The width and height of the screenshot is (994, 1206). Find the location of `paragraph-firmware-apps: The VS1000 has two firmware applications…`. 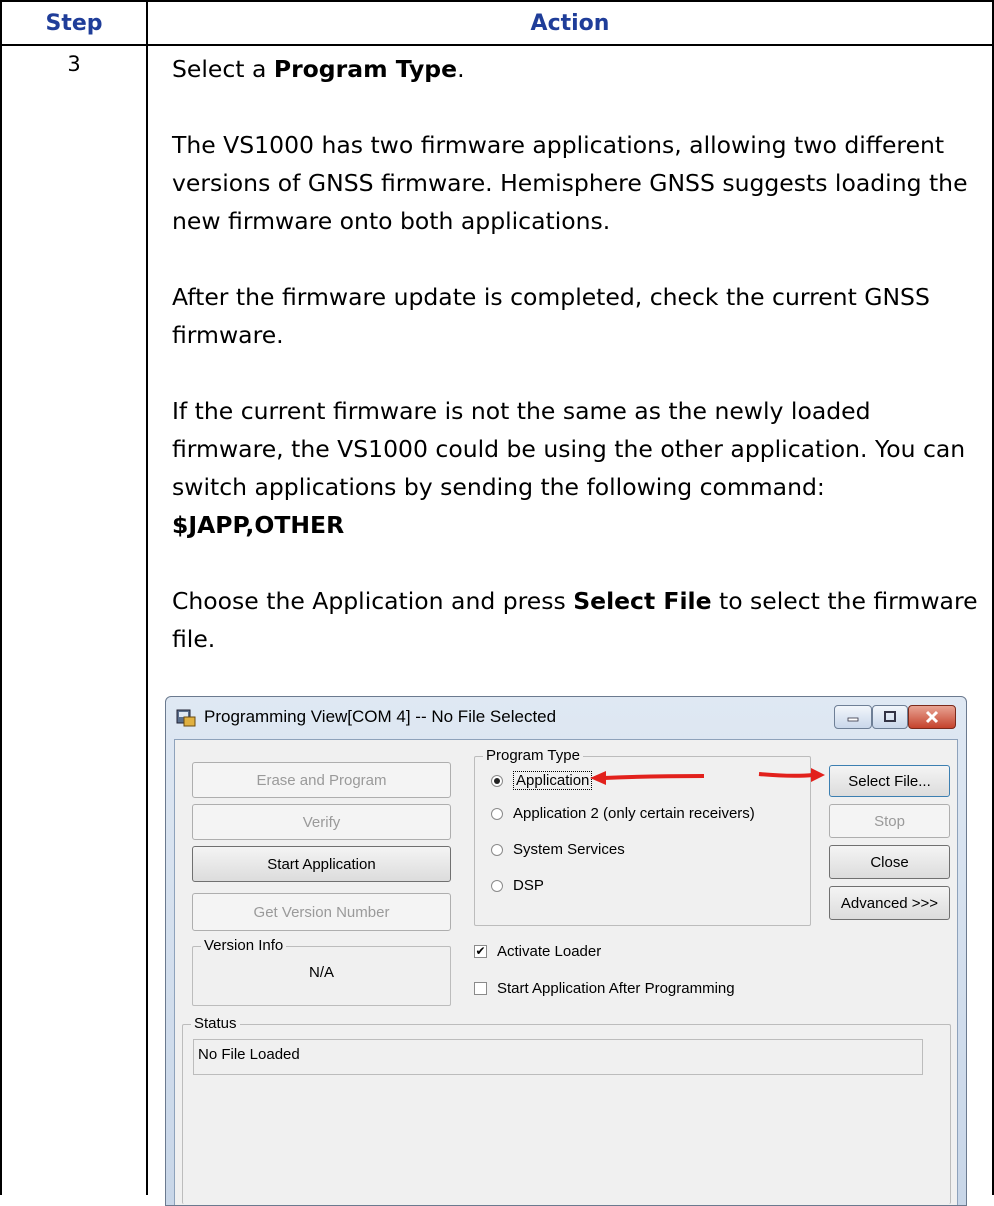

paragraph-firmware-apps: The VS1000 has two firmware applications… is located at coordinates (570, 183).